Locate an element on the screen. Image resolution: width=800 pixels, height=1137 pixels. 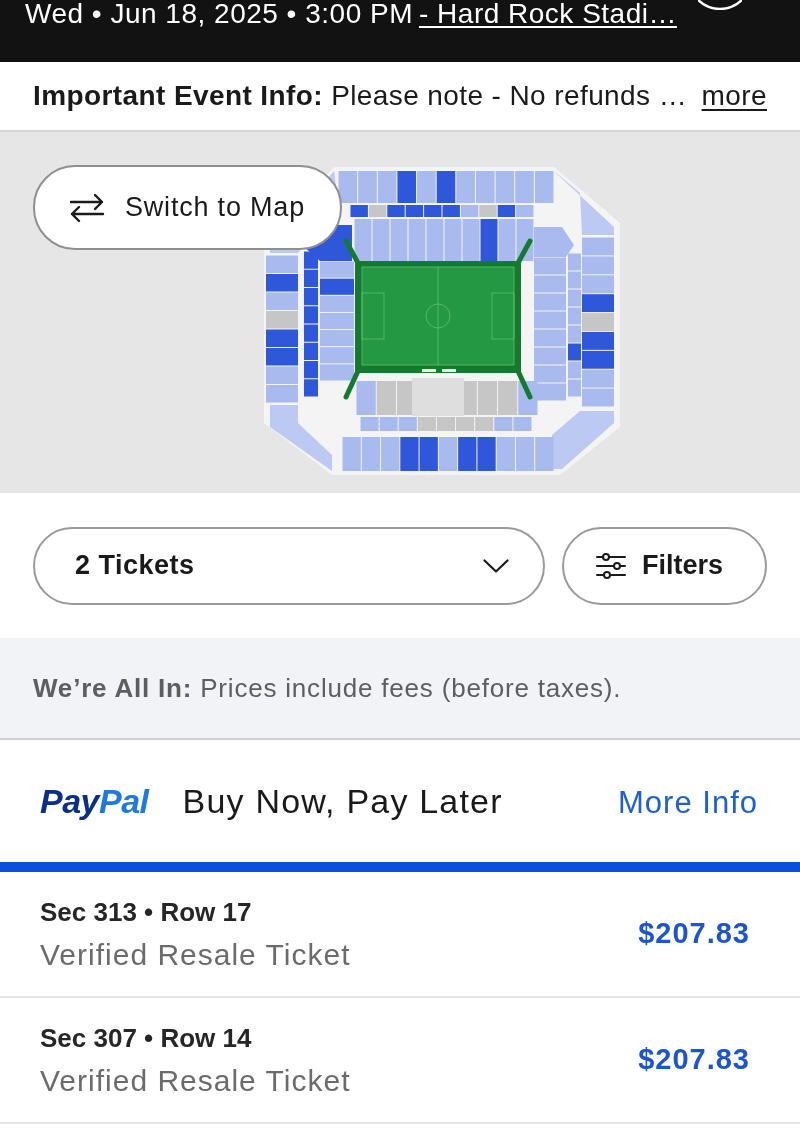
event-date-time: Wed • Jun 18, 2025 • 3:00 PM is located at coordinates (219, 14).